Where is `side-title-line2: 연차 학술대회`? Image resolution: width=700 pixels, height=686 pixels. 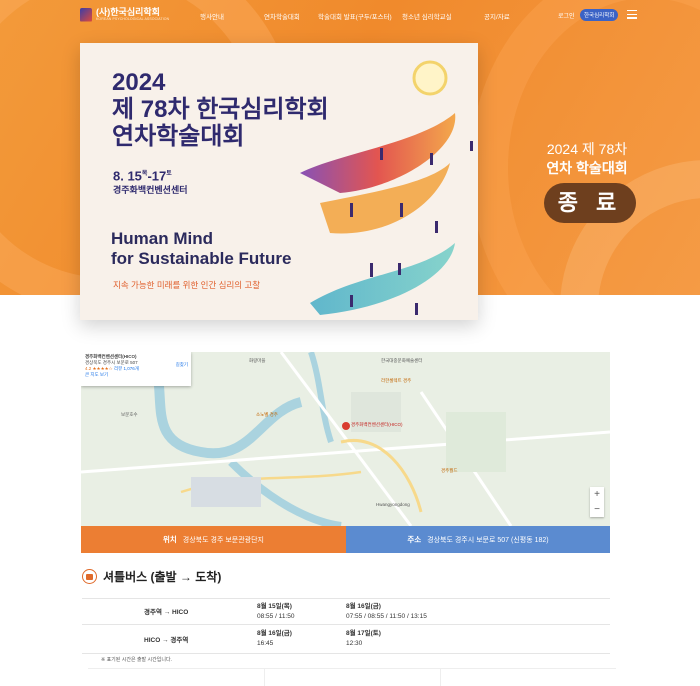
side-title-line2: 연차 학술대회 is located at coordinates (587, 168).